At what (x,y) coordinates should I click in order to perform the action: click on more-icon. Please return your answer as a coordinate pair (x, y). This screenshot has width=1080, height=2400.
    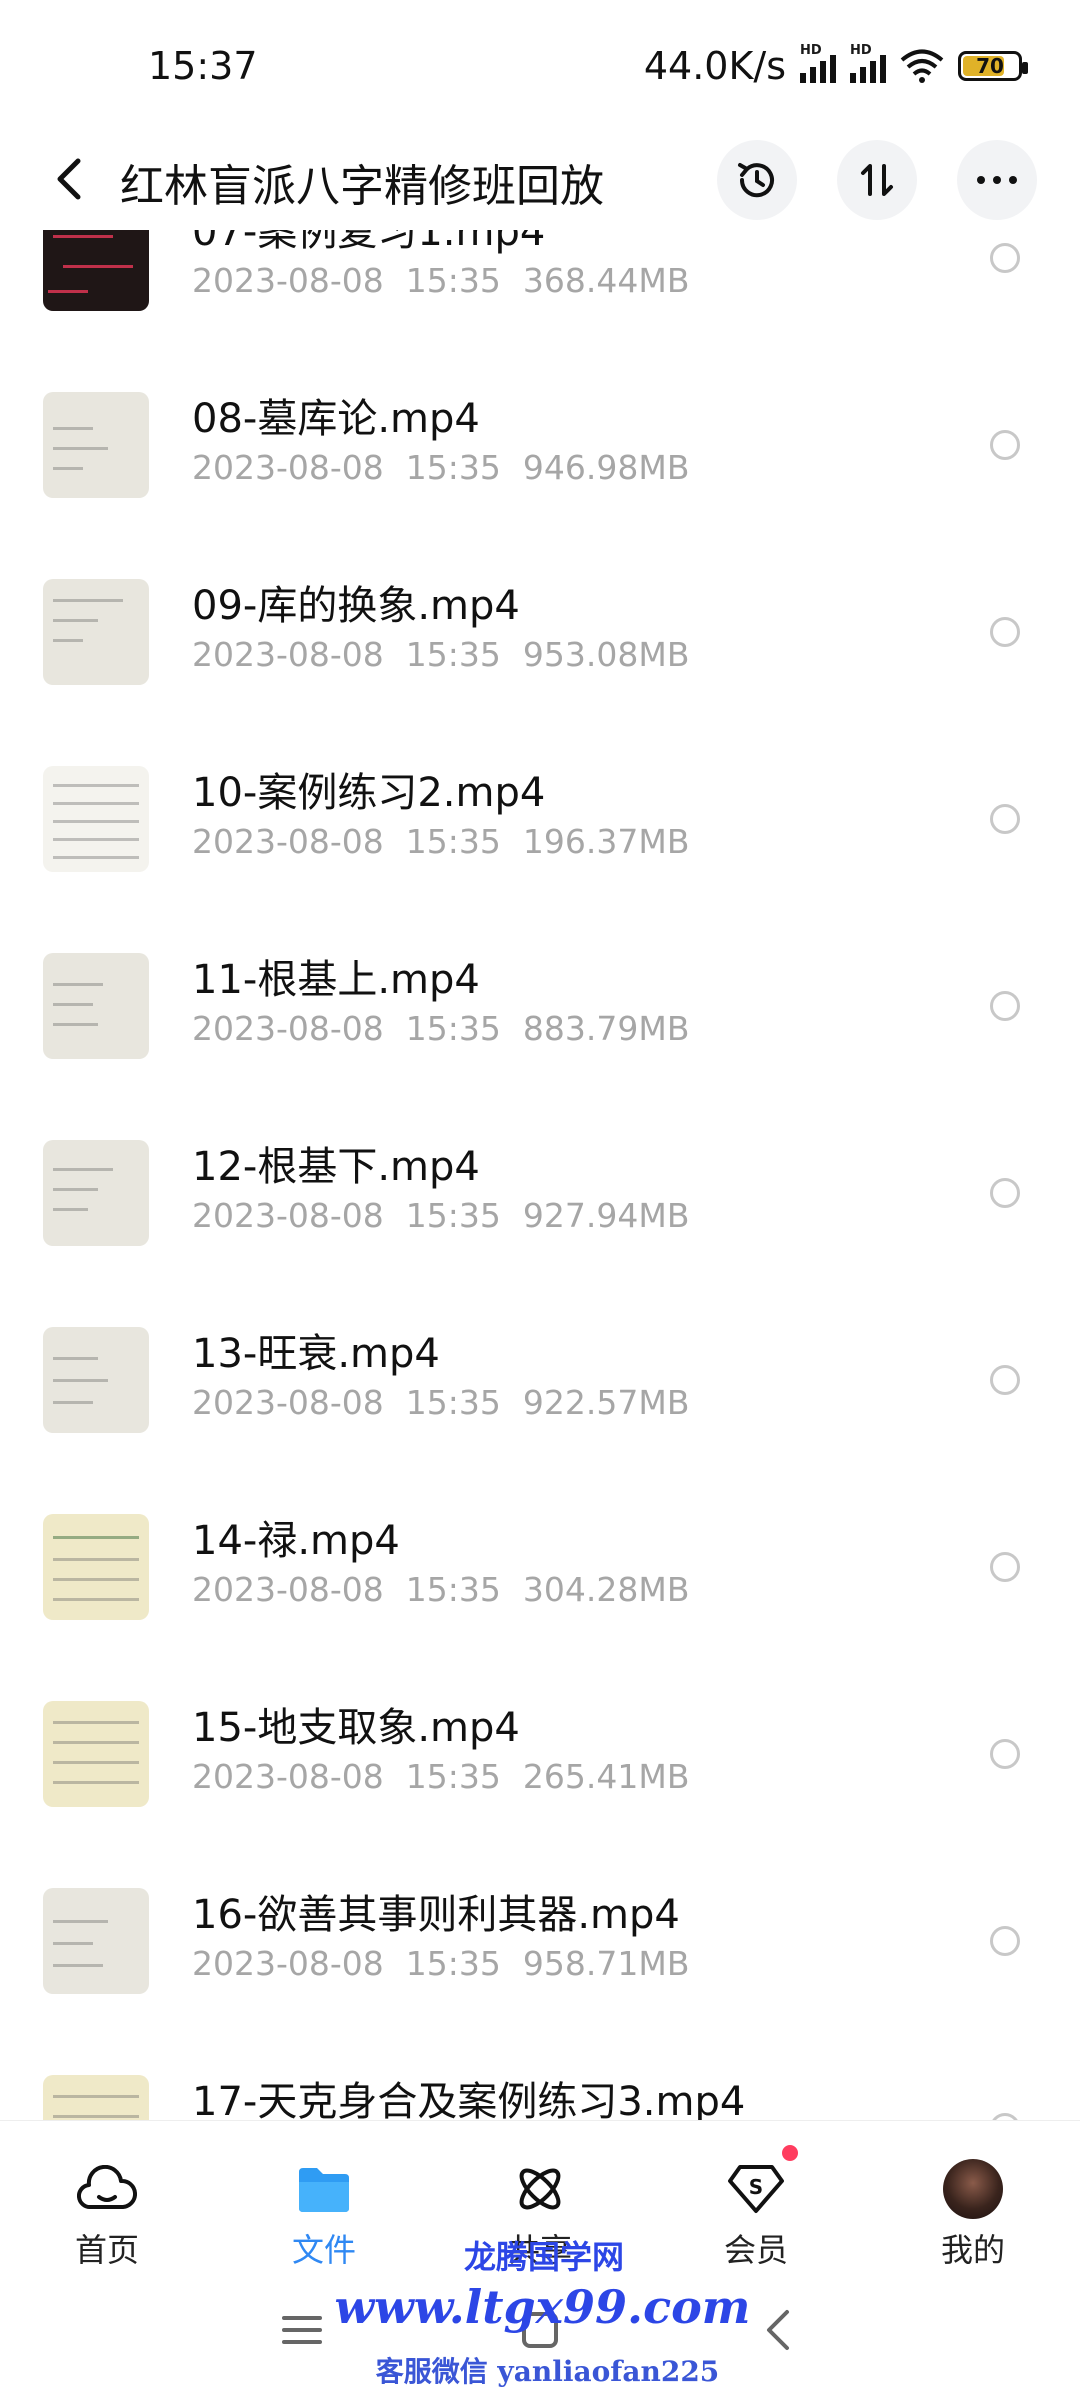
    Looking at the image, I should click on (997, 180).